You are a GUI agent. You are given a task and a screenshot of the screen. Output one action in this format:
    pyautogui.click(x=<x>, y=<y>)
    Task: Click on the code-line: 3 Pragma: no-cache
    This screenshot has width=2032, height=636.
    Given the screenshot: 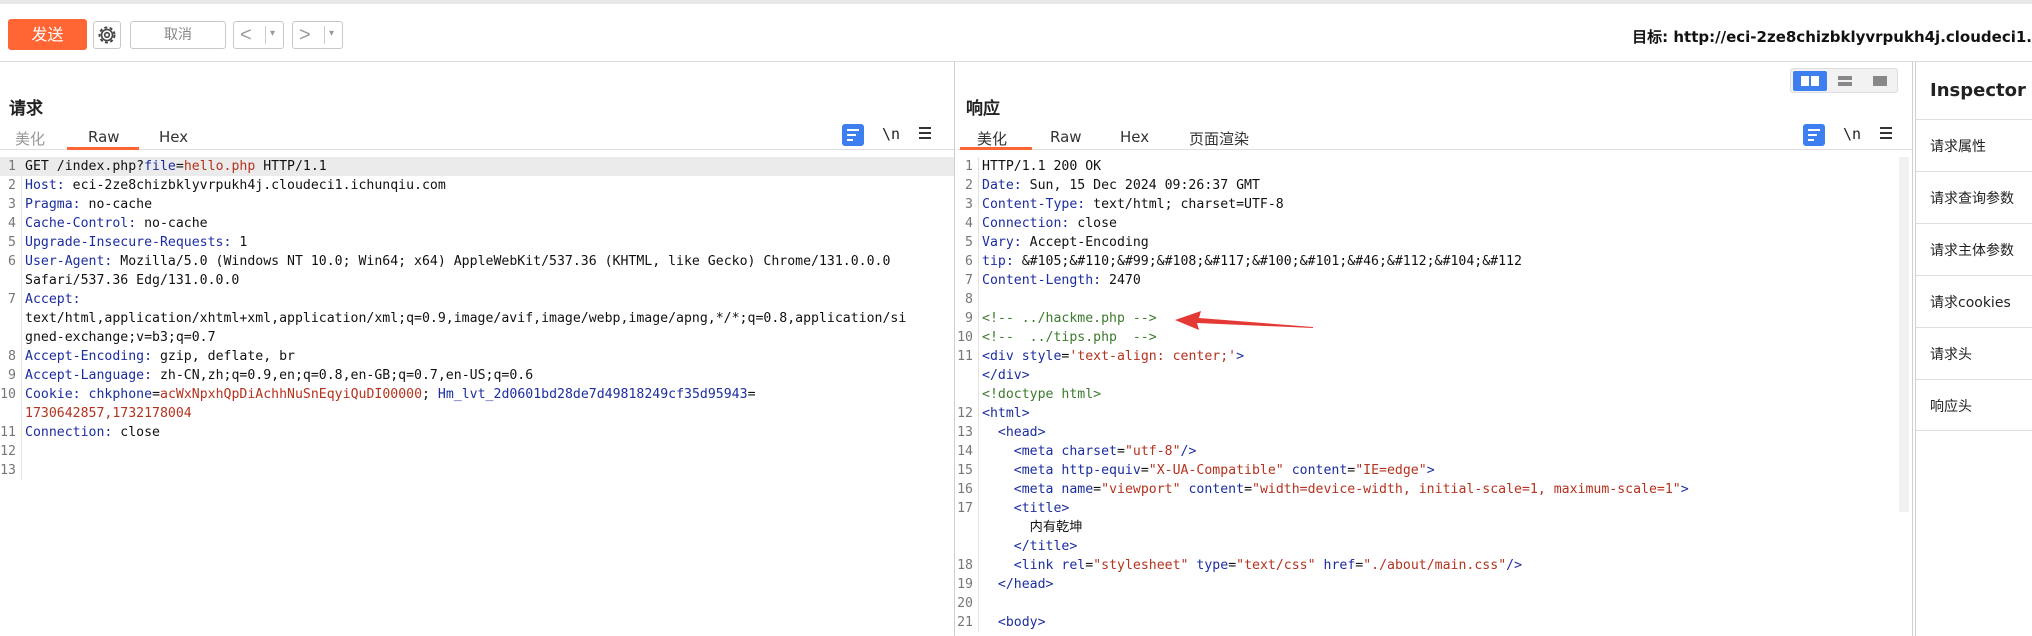 What is the action you would take?
    pyautogui.click(x=477, y=204)
    